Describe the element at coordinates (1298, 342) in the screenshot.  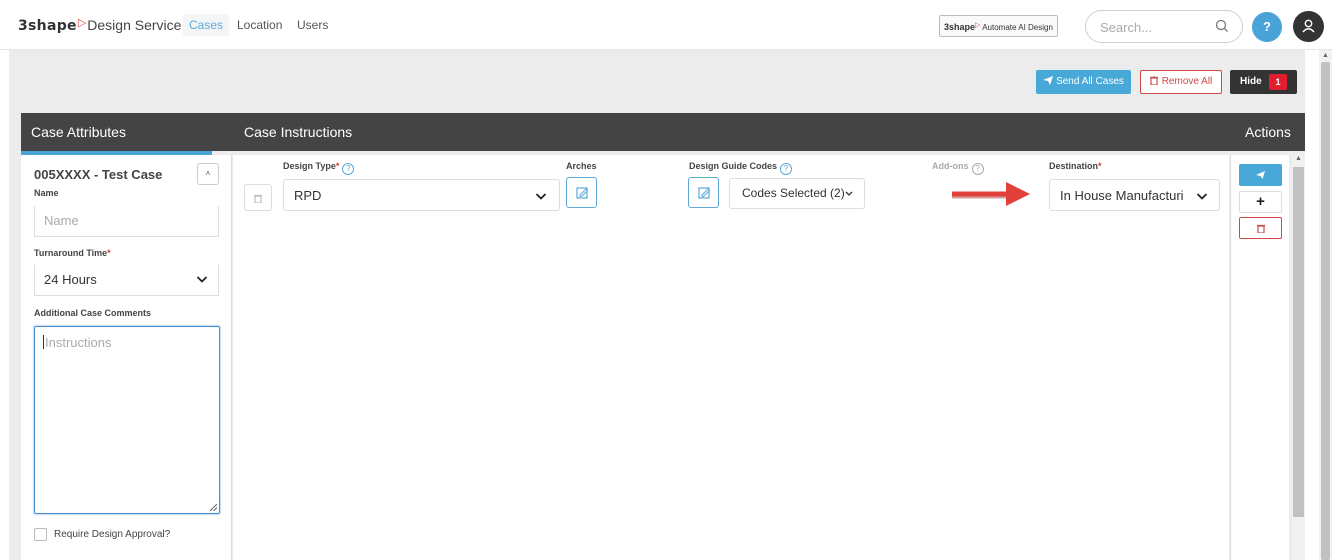
I see `panel-scrollbar-thumb` at that location.